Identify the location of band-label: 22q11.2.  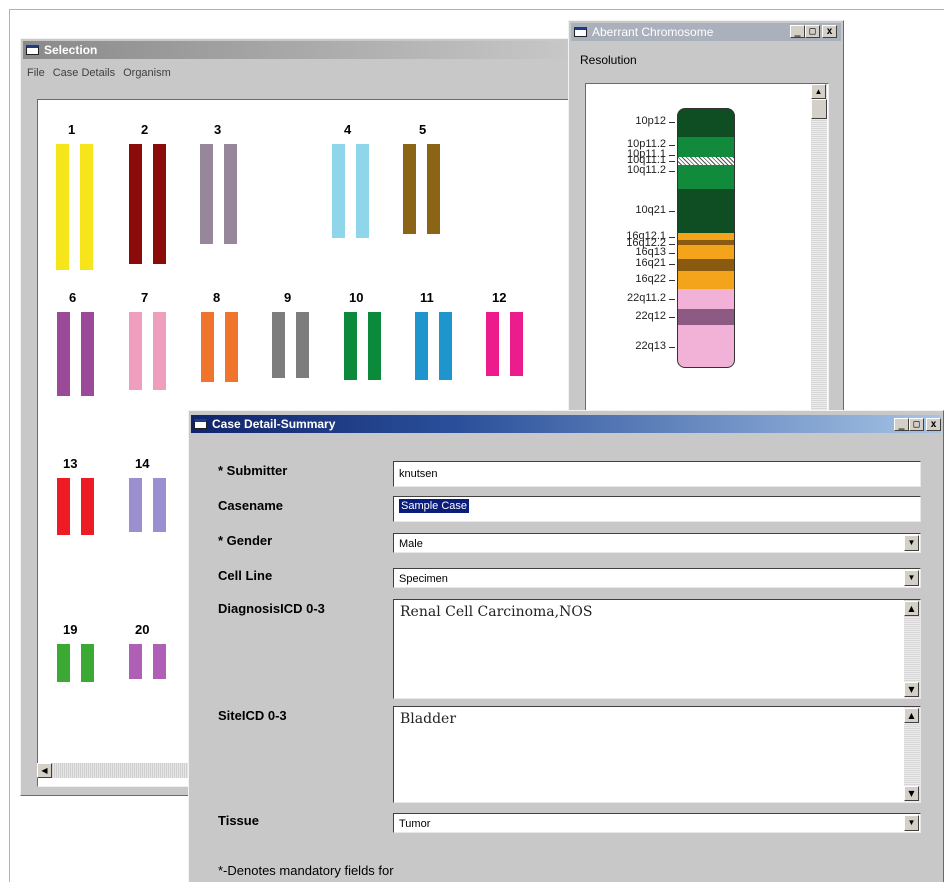
(646, 298).